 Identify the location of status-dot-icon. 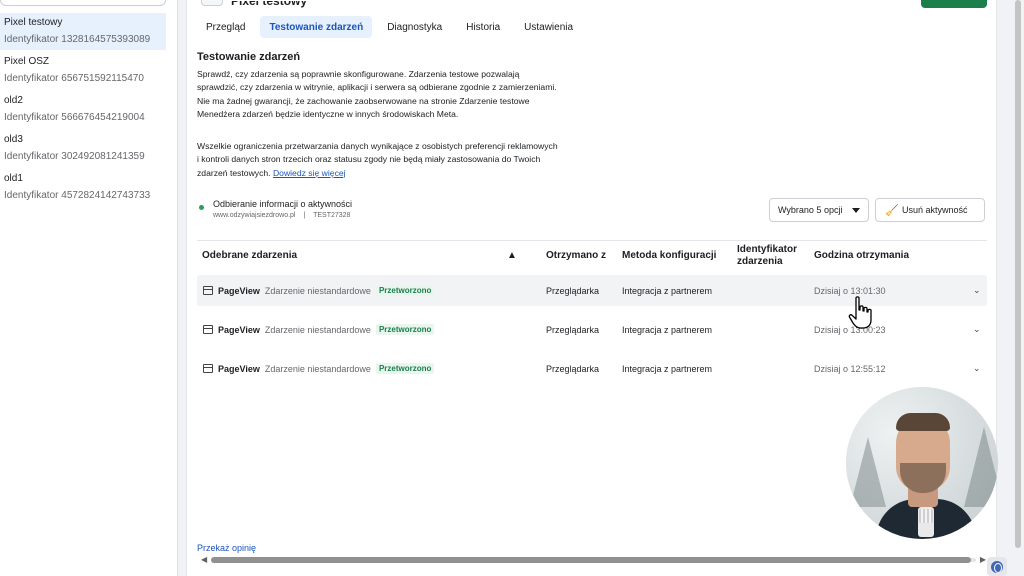
(201, 207).